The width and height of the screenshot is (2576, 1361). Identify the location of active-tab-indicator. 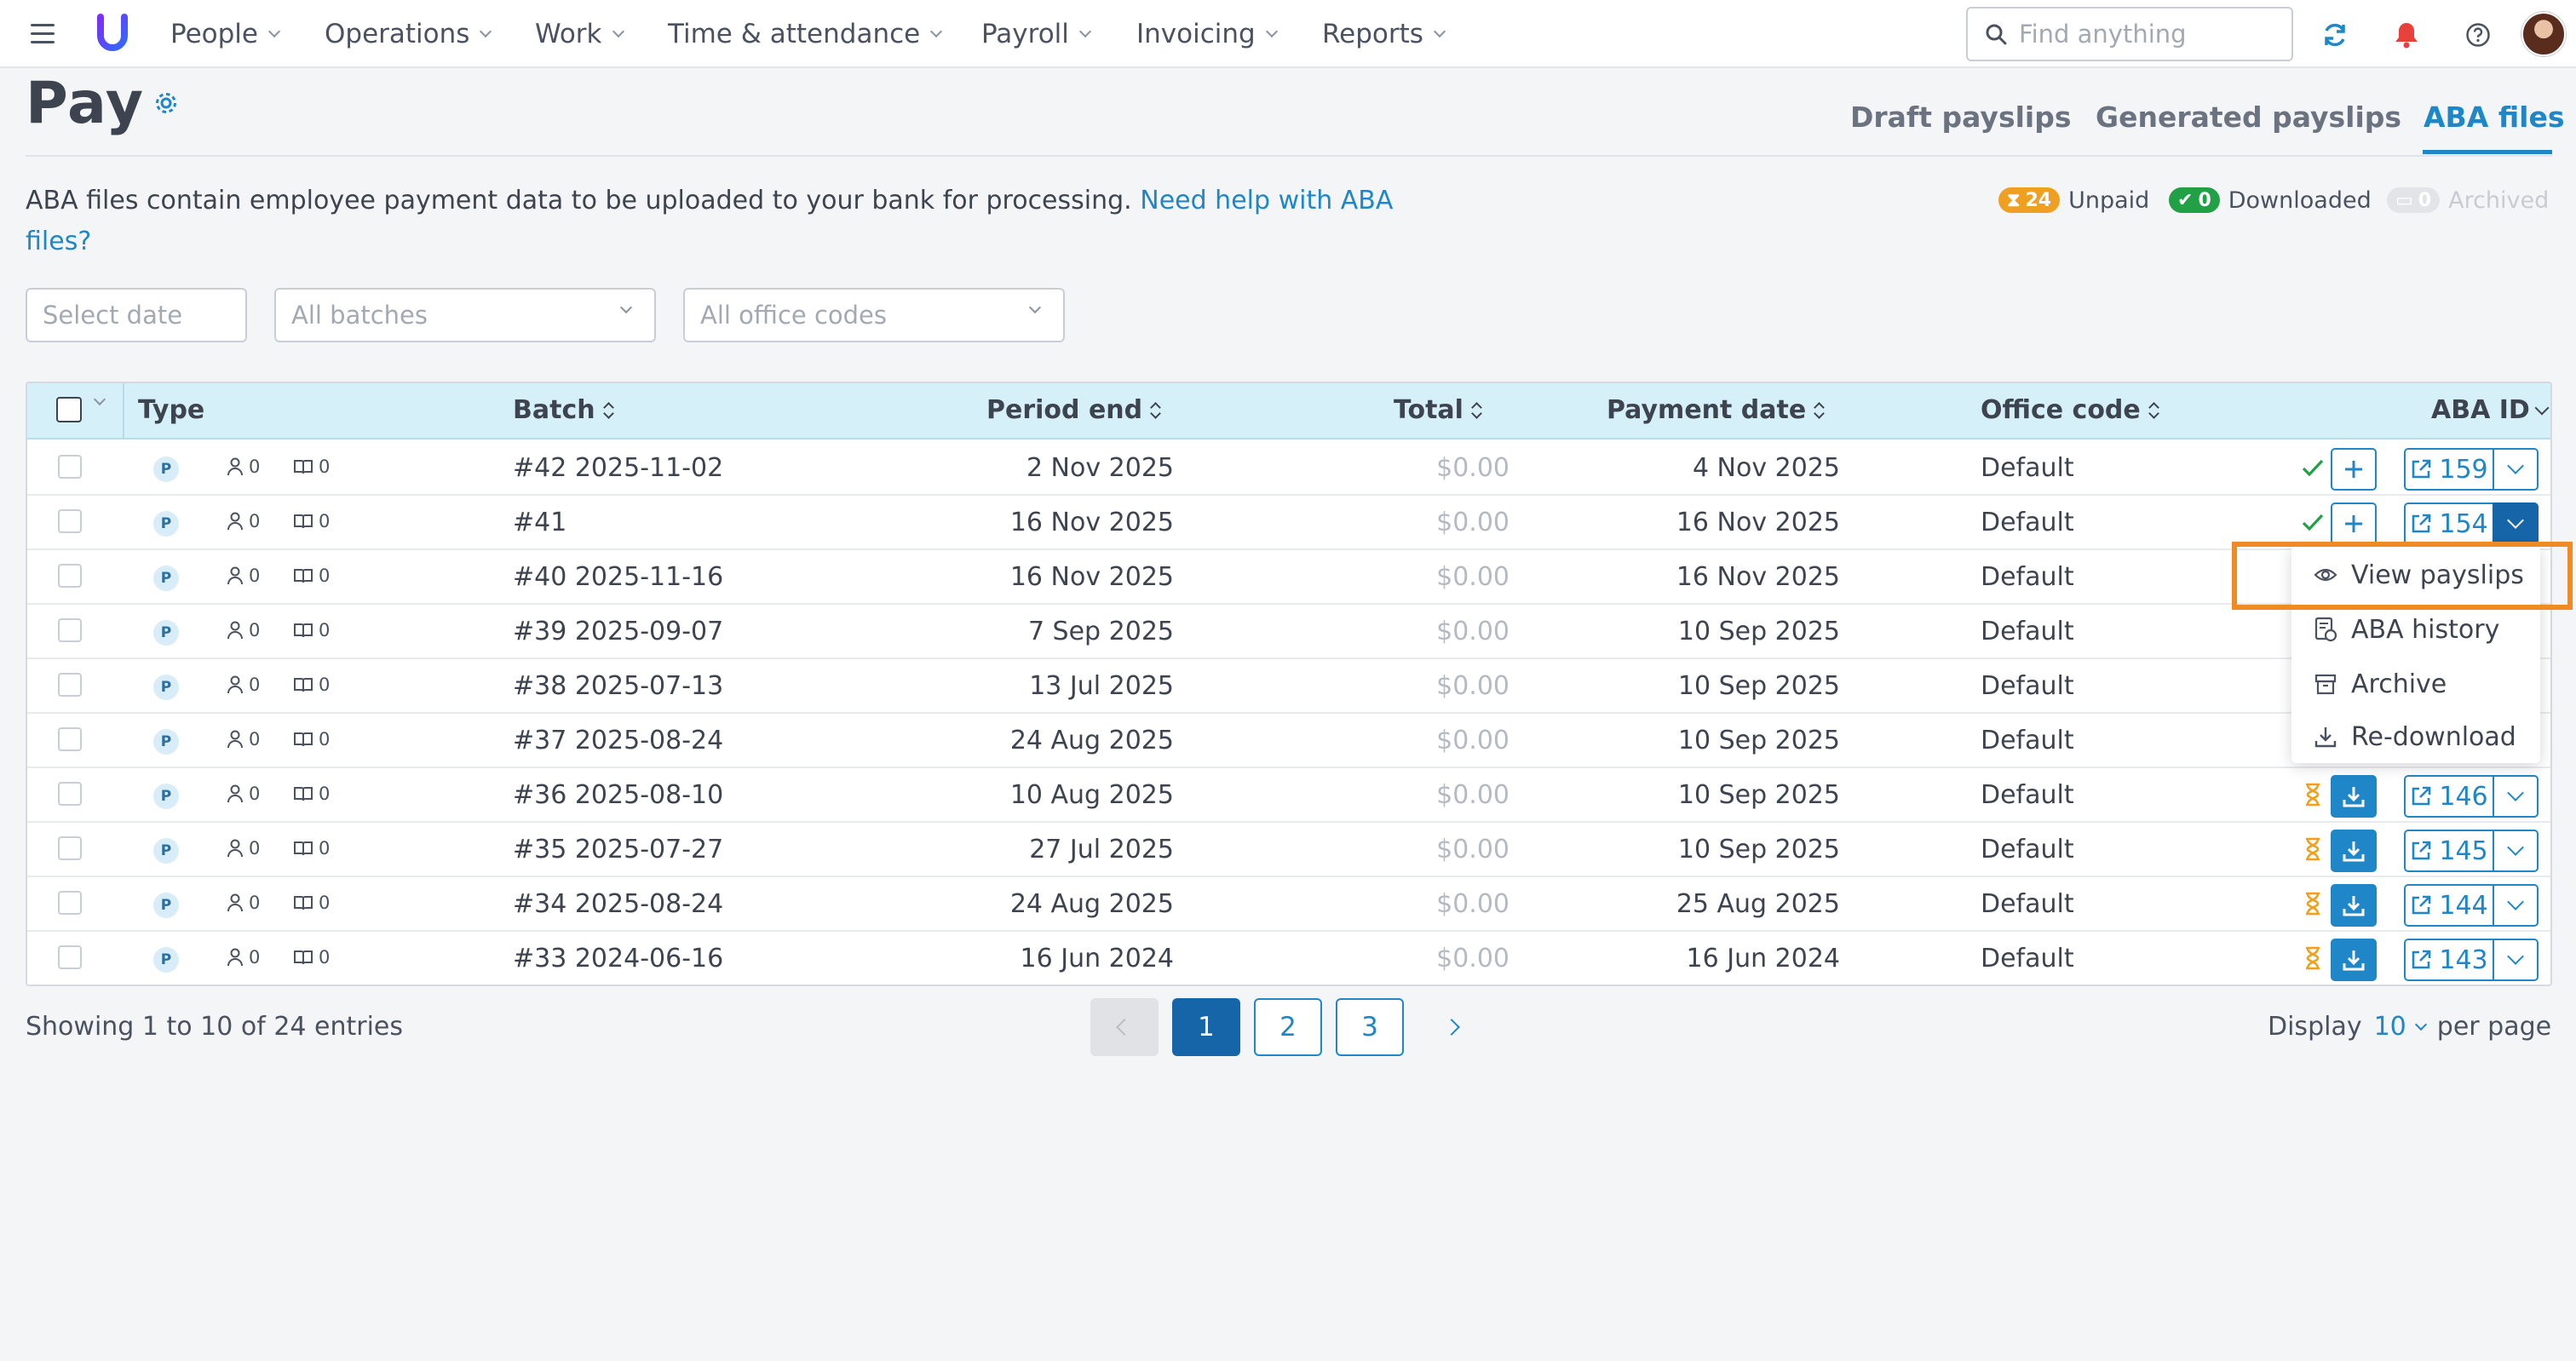
(2487, 152).